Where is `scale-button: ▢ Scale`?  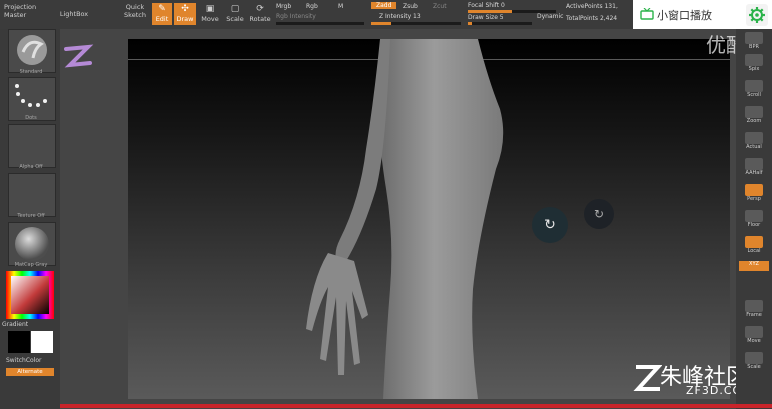 scale-button: ▢ Scale is located at coordinates (235, 14).